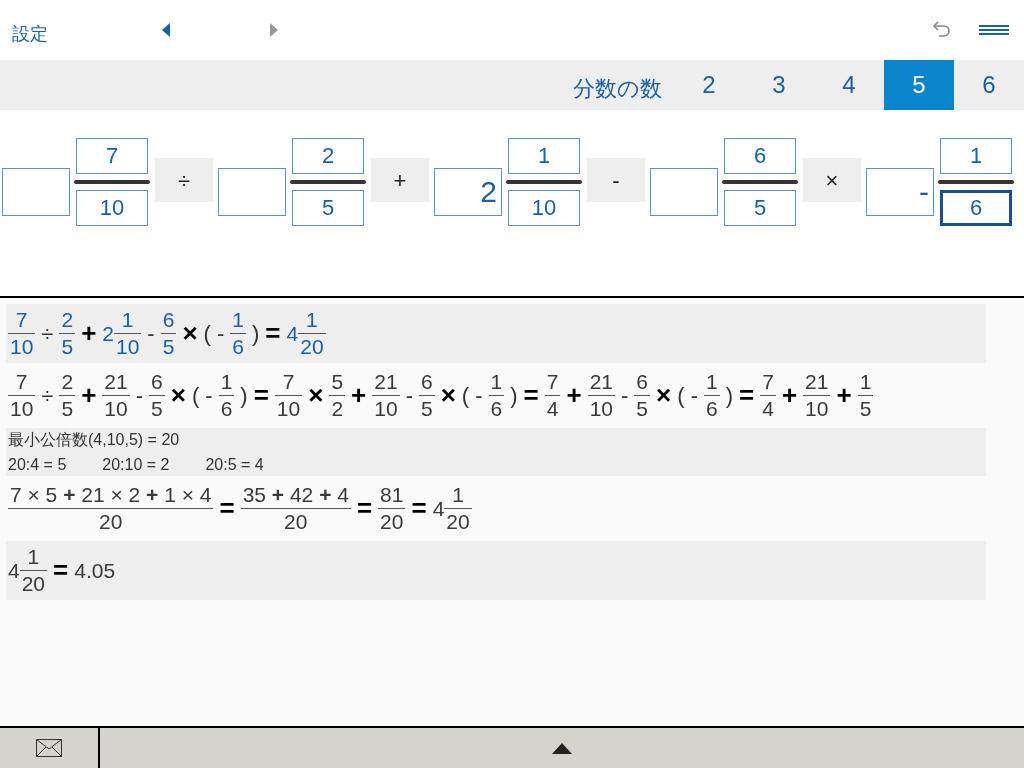  Describe the element at coordinates (760, 156) in the screenshot. I see `numerator-field: 6` at that location.